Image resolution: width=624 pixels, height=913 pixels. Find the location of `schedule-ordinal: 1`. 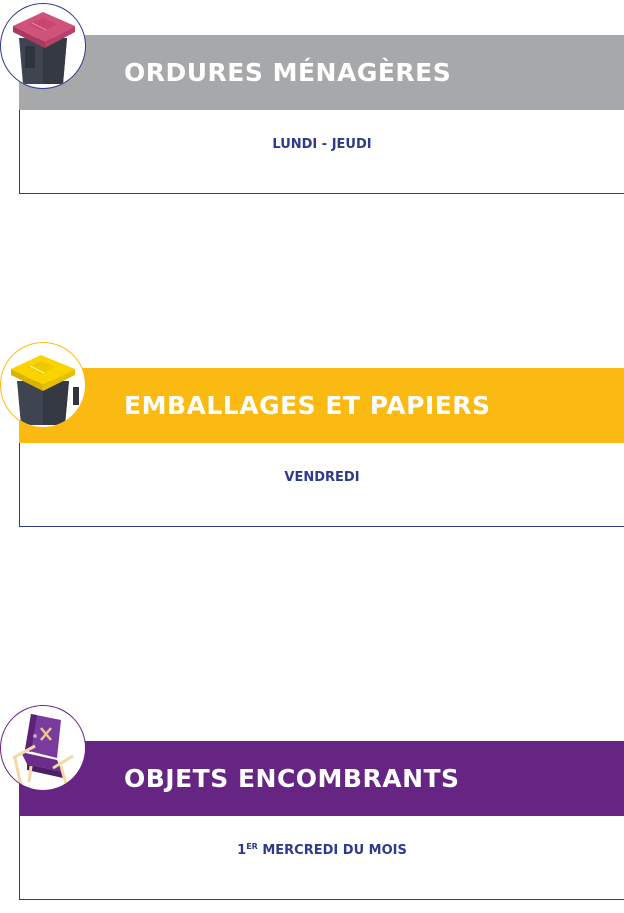

schedule-ordinal: 1 is located at coordinates (242, 850).